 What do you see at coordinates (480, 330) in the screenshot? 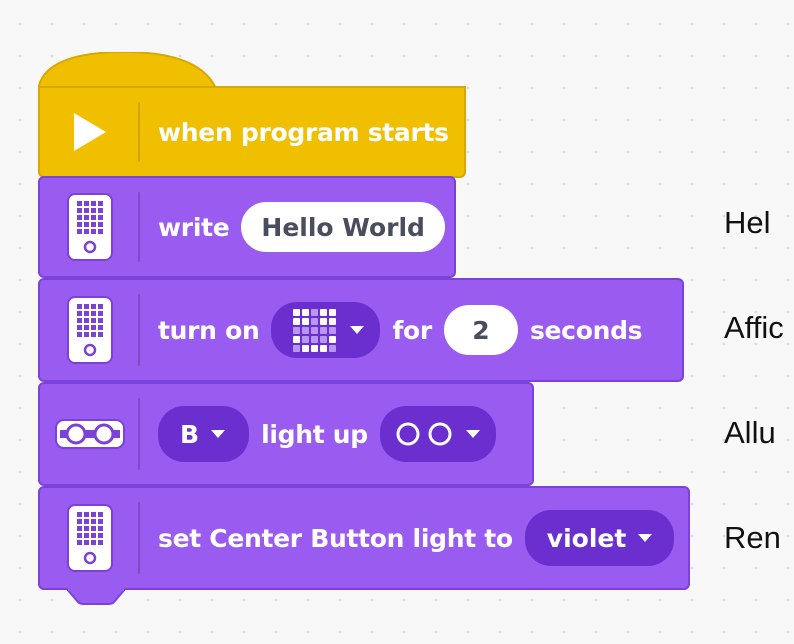
I see `seconds-input: 2` at bounding box center [480, 330].